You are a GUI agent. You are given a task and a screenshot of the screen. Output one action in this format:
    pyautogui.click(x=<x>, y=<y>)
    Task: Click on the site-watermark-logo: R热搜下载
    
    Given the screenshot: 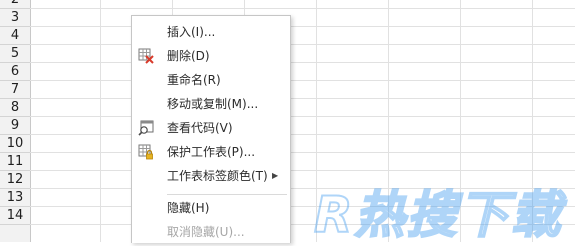 What is the action you would take?
    pyautogui.click(x=443, y=212)
    